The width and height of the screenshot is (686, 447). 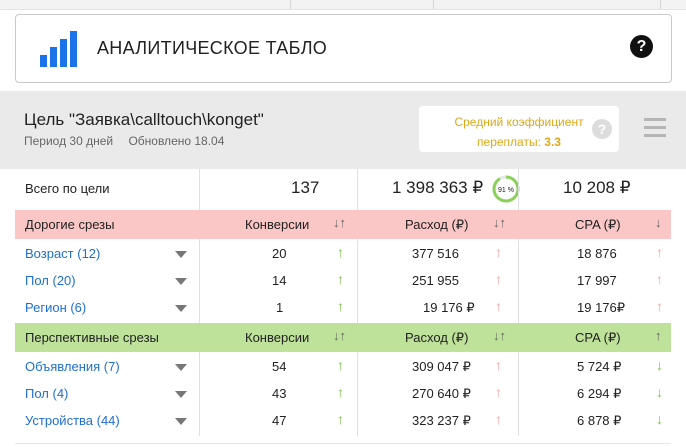 I want to click on coef-help-icon: ?, so click(x=602, y=129).